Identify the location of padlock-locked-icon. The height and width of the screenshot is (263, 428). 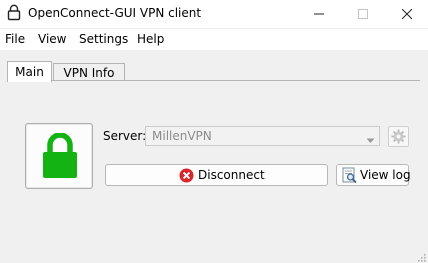
(60, 155).